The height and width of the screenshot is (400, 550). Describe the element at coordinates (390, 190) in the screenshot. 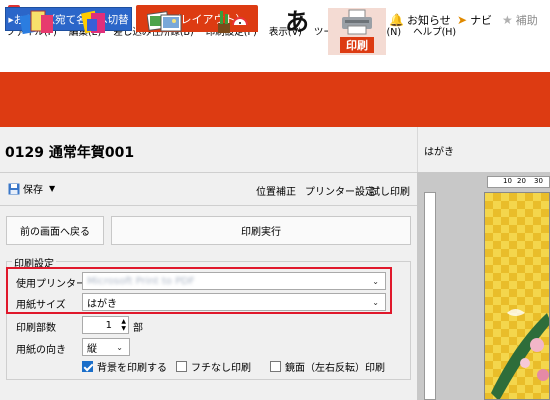

I see `test-print-button: 試し印刷` at that location.